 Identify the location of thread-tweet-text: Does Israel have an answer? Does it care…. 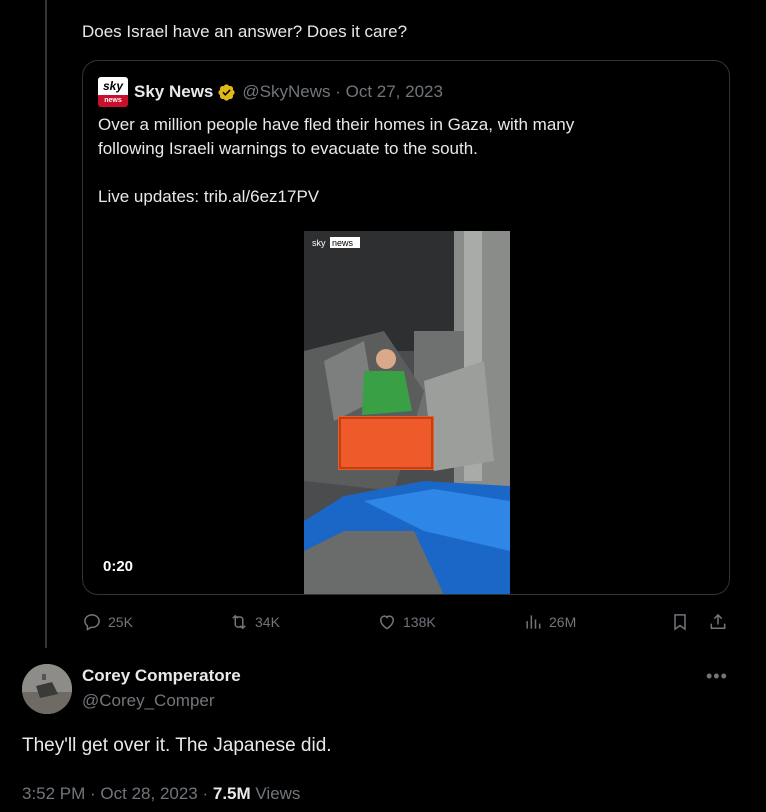
(245, 31).